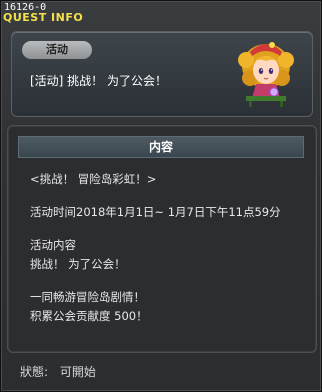 This screenshot has height=392, width=322. Describe the element at coordinates (78, 264) in the screenshot. I see `content-line-details: 挑战！ 为了公会！` at that location.